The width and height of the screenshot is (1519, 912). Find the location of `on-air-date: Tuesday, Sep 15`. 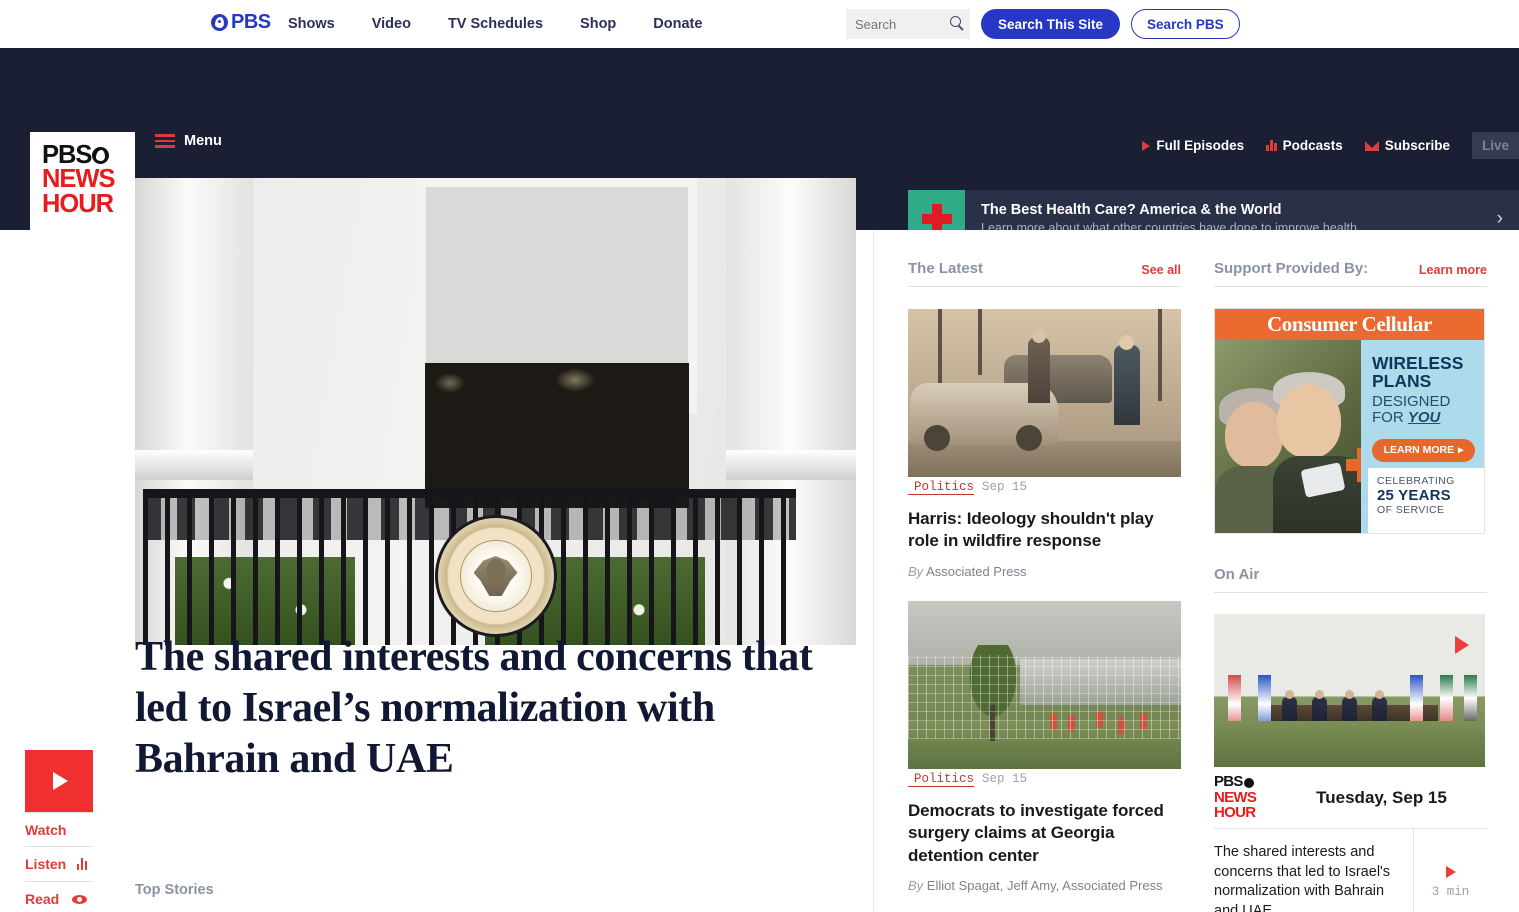

on-air-date: Tuesday, Sep 15 is located at coordinates (1381, 797).